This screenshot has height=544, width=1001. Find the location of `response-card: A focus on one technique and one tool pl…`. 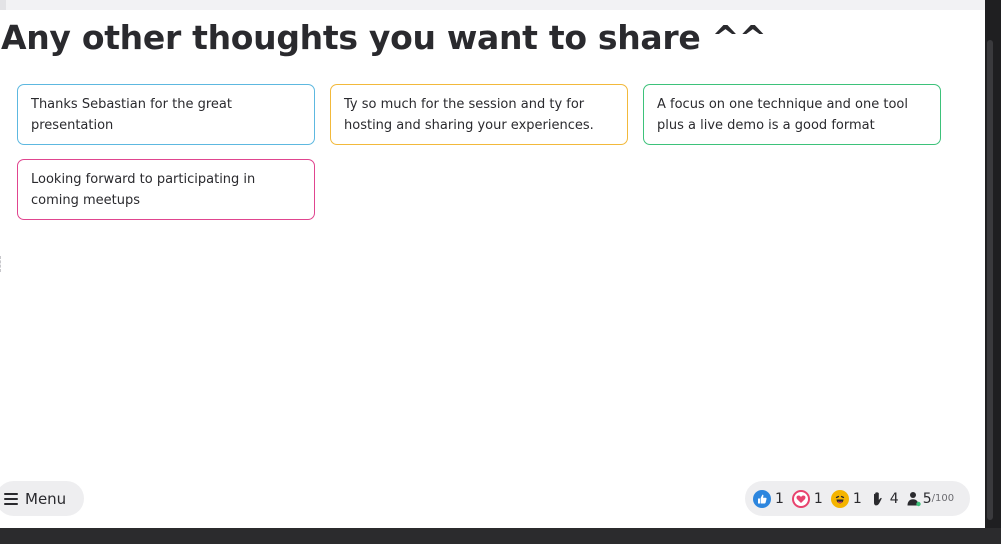

response-card: A focus on one technique and one tool pl… is located at coordinates (792, 114).